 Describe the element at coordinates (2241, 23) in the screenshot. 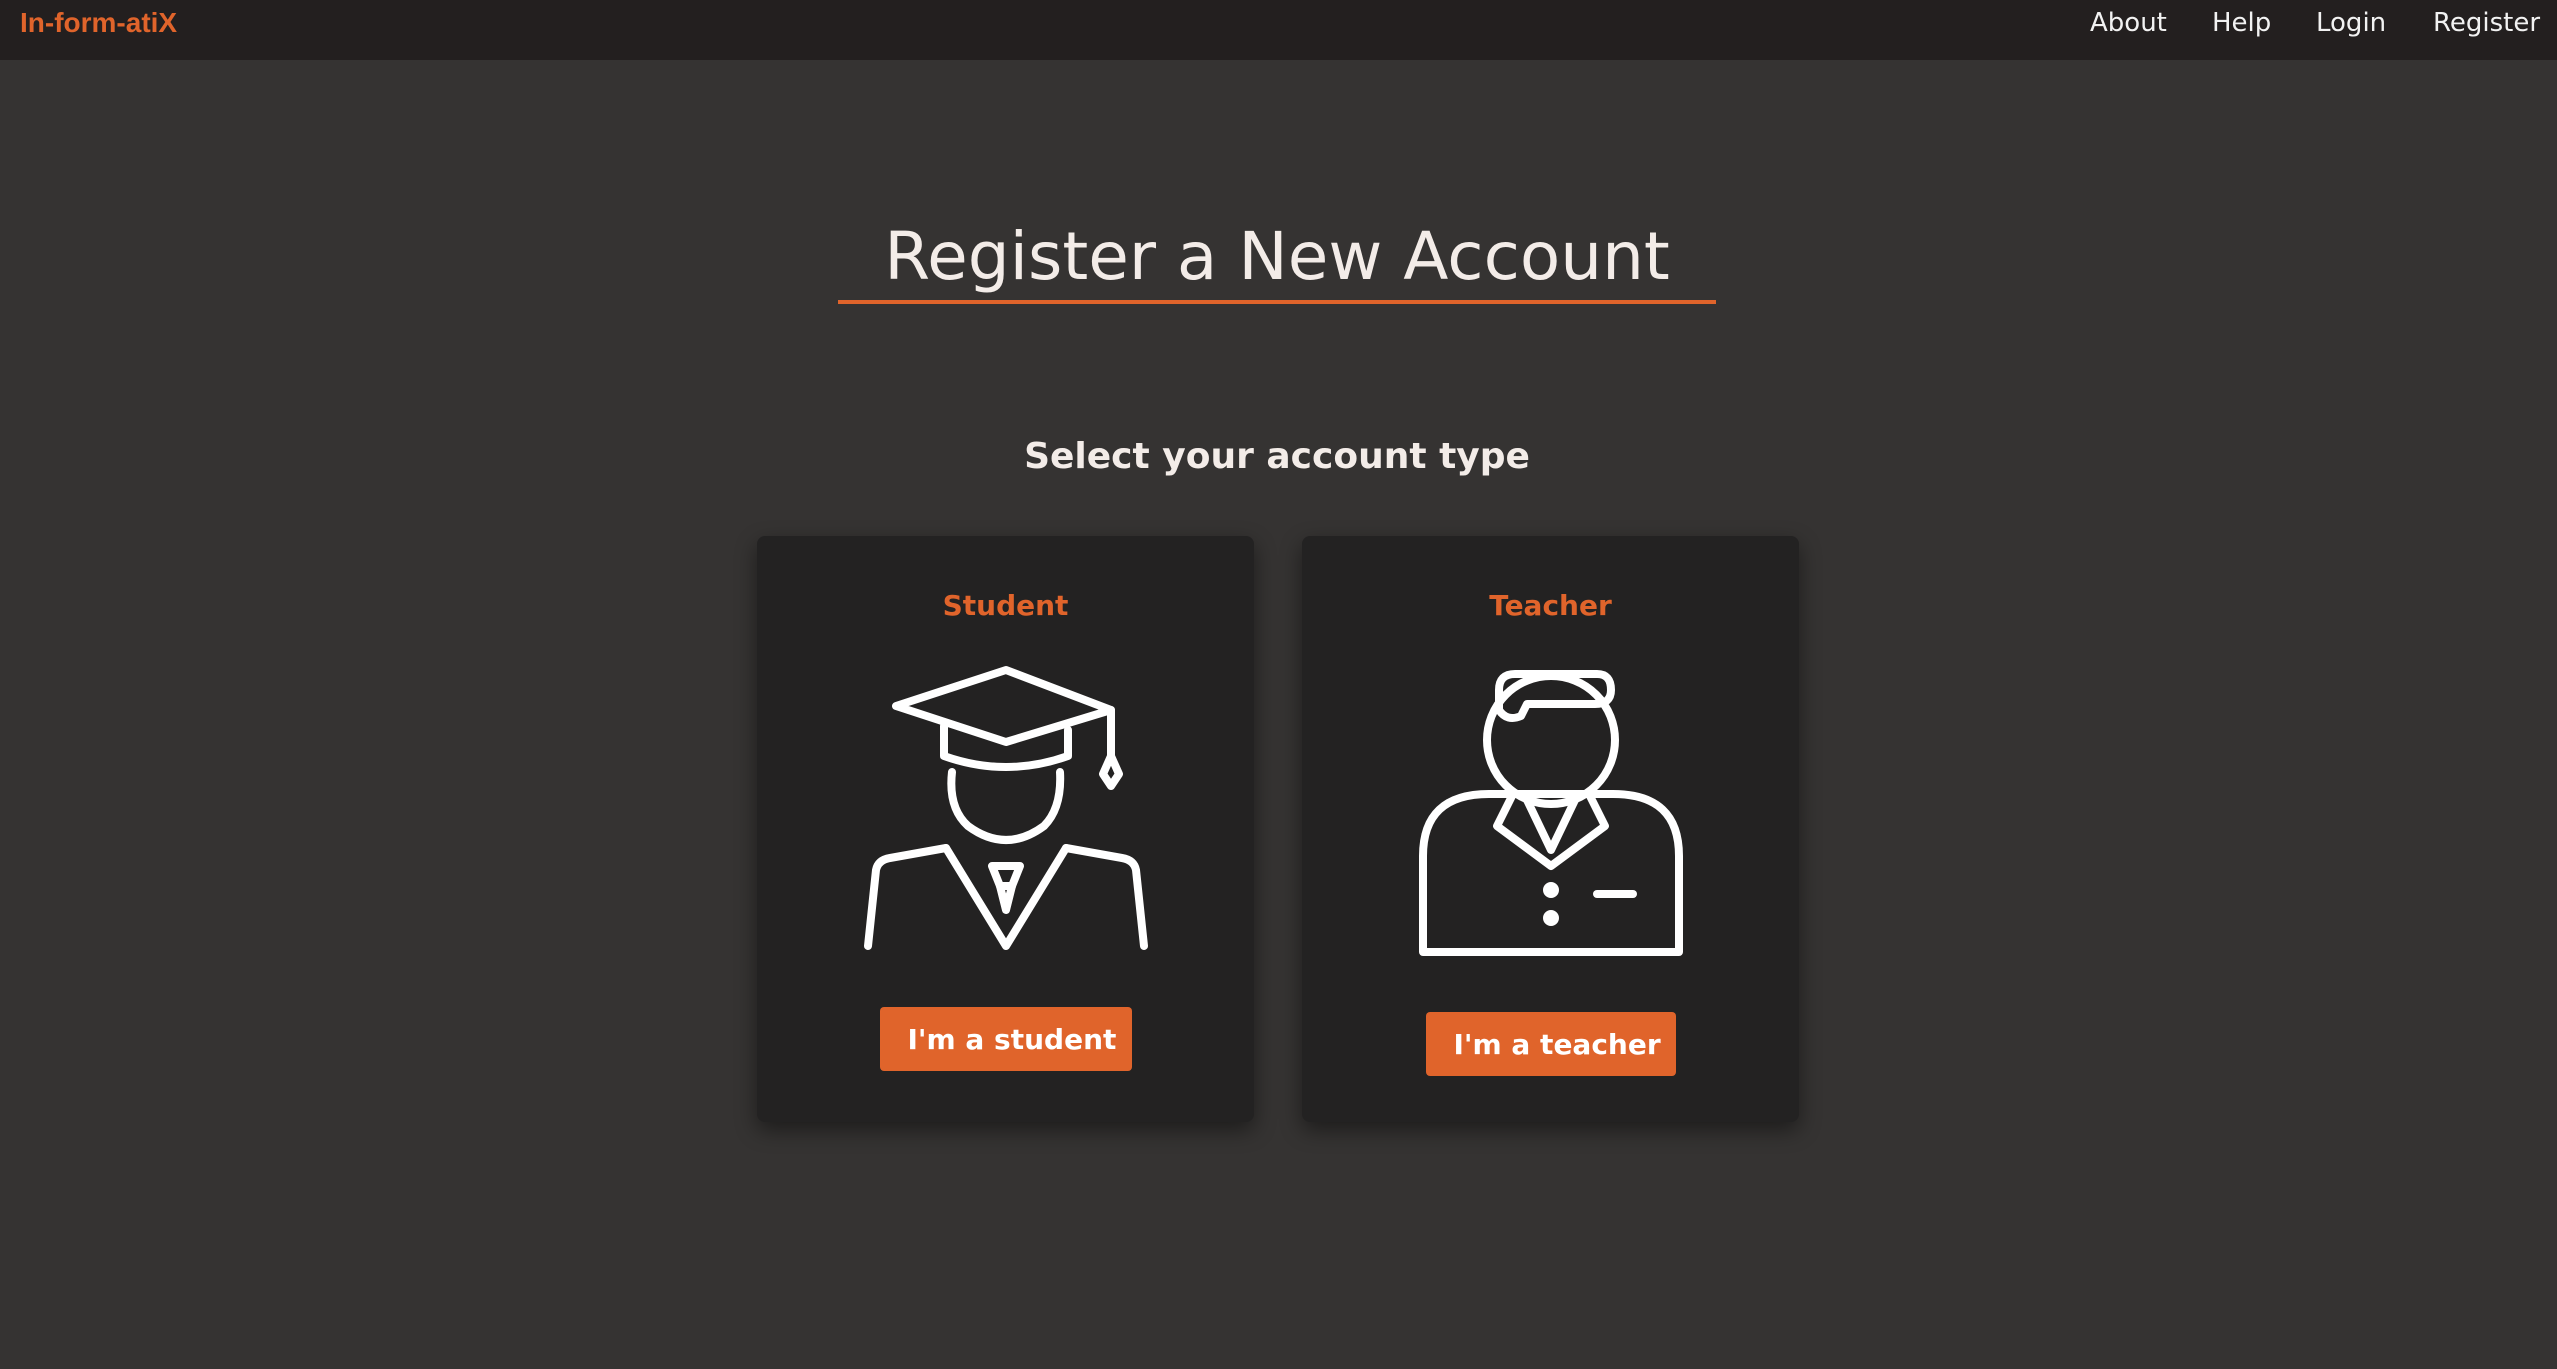

I see `nav-help-link: Help` at that location.